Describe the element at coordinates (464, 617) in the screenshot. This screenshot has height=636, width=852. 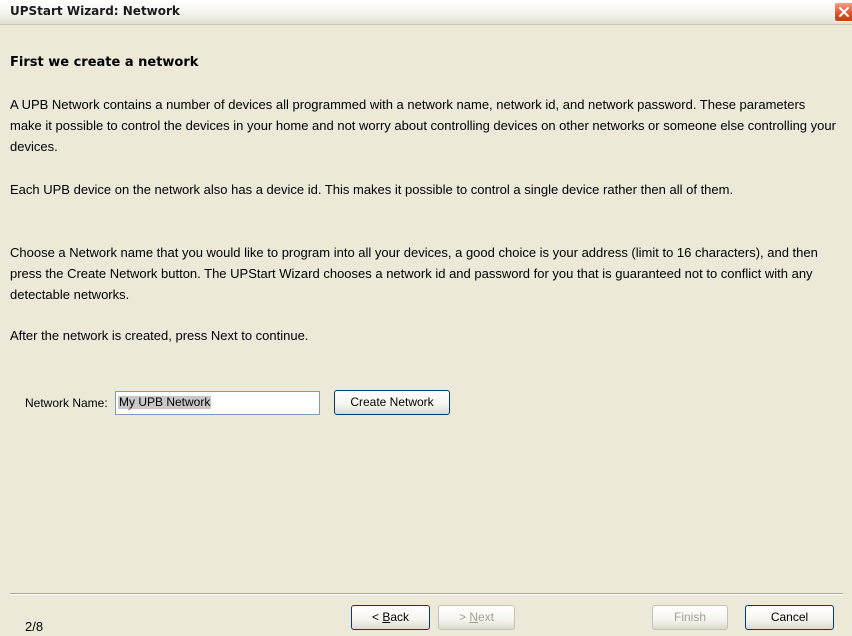
I see `next-prefix: >` at that location.